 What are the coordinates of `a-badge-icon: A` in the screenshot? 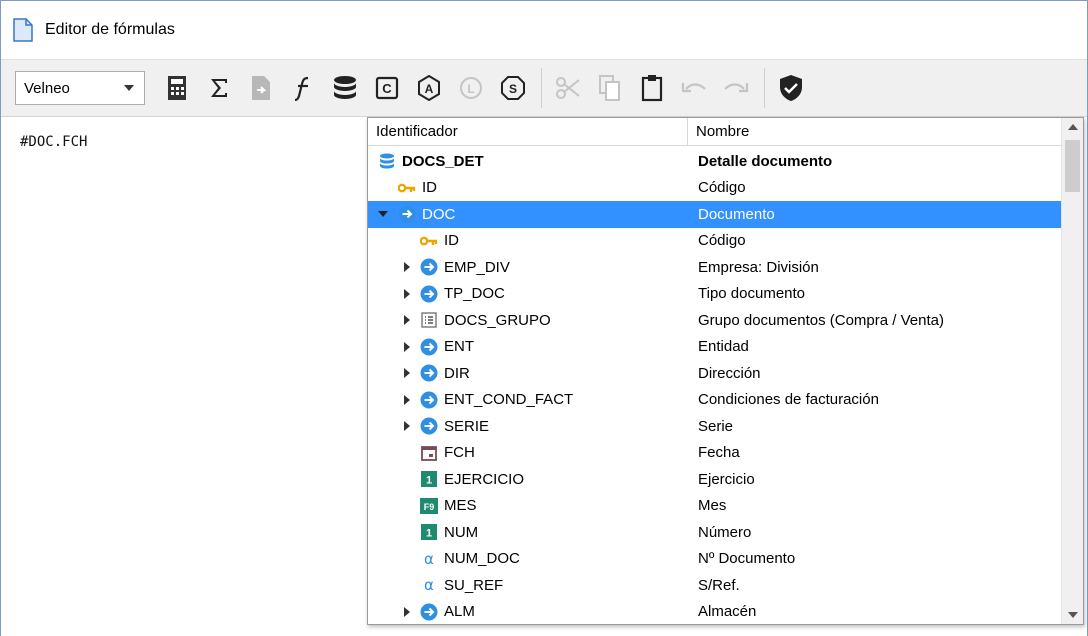 It's located at (429, 88).